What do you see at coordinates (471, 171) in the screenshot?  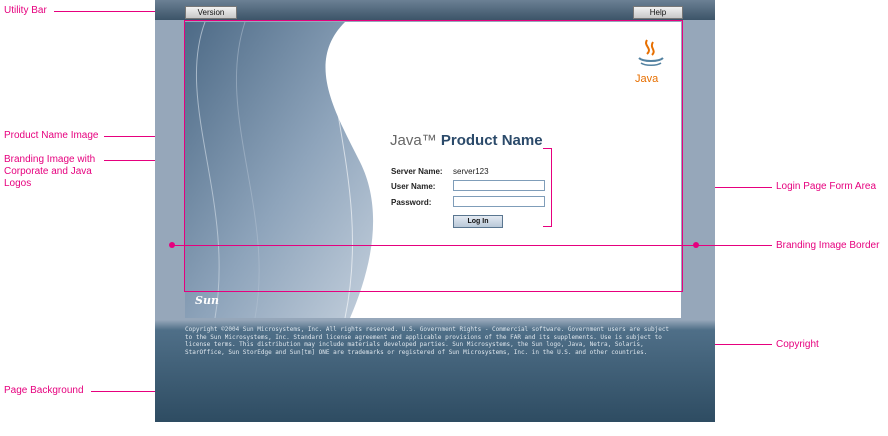 I see `server-name-value: server123` at bounding box center [471, 171].